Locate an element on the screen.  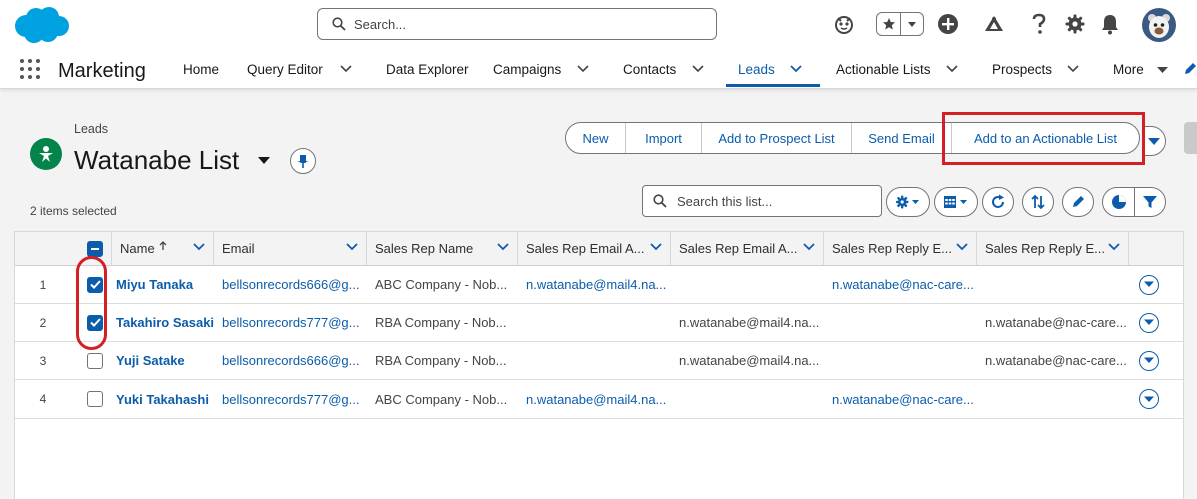
nav-tab-contacts: Contacts is located at coordinates (649, 69).